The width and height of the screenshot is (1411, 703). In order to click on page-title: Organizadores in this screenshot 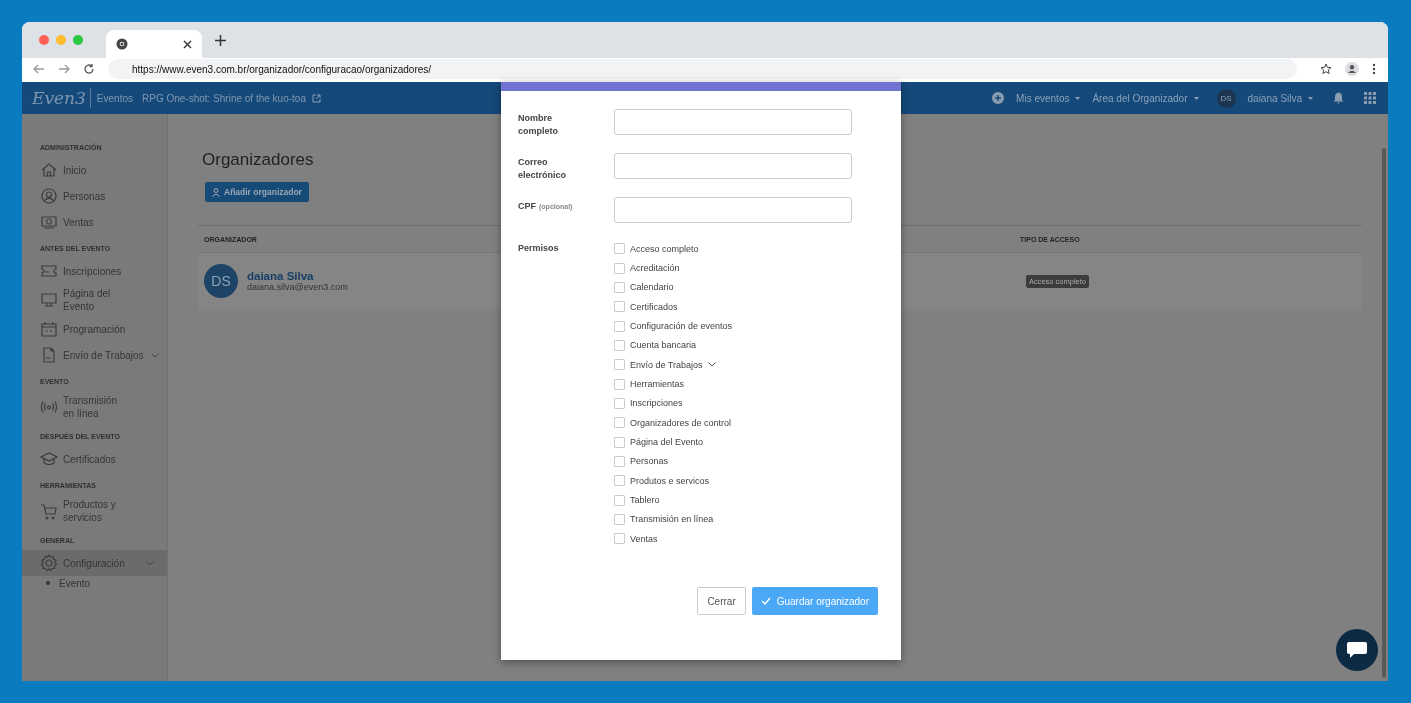, I will do `click(258, 160)`.